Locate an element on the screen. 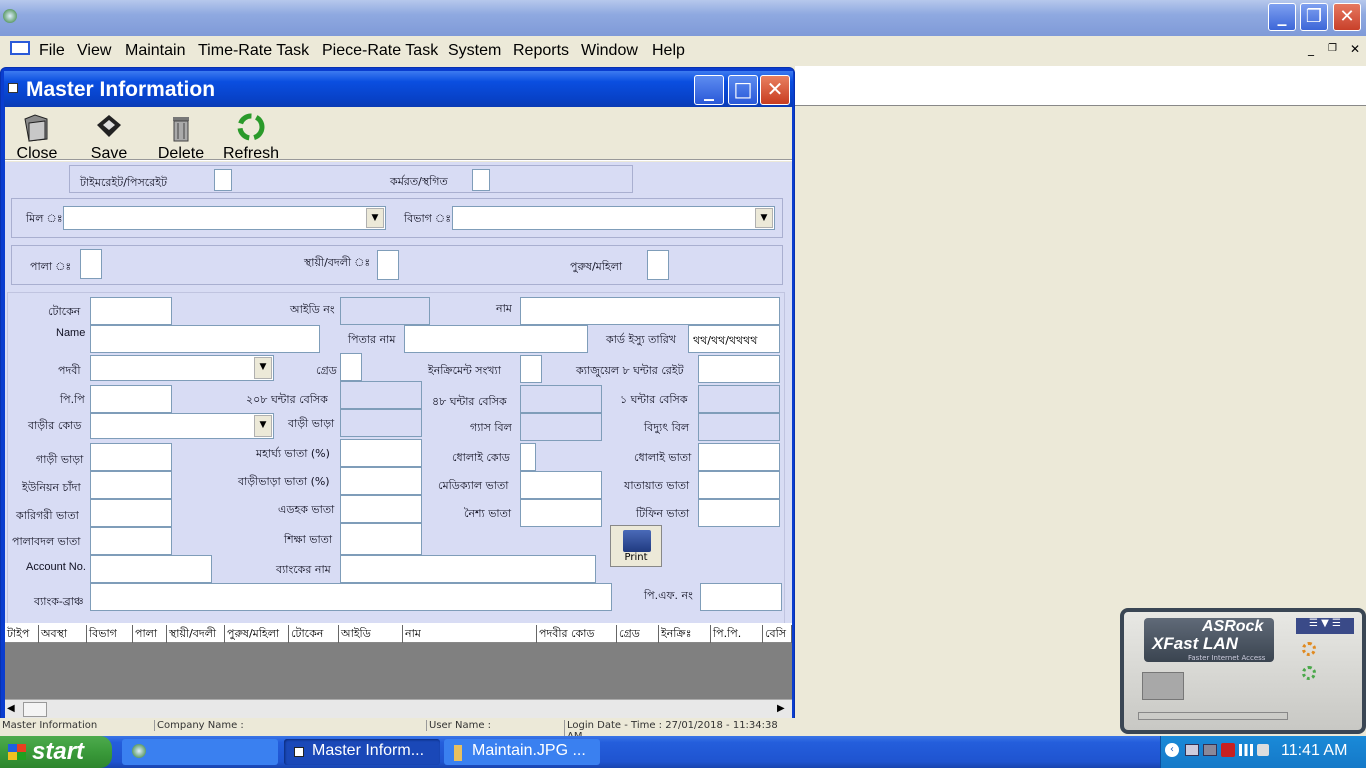  grid-col-status: অবস্থা is located at coordinates (63, 634).